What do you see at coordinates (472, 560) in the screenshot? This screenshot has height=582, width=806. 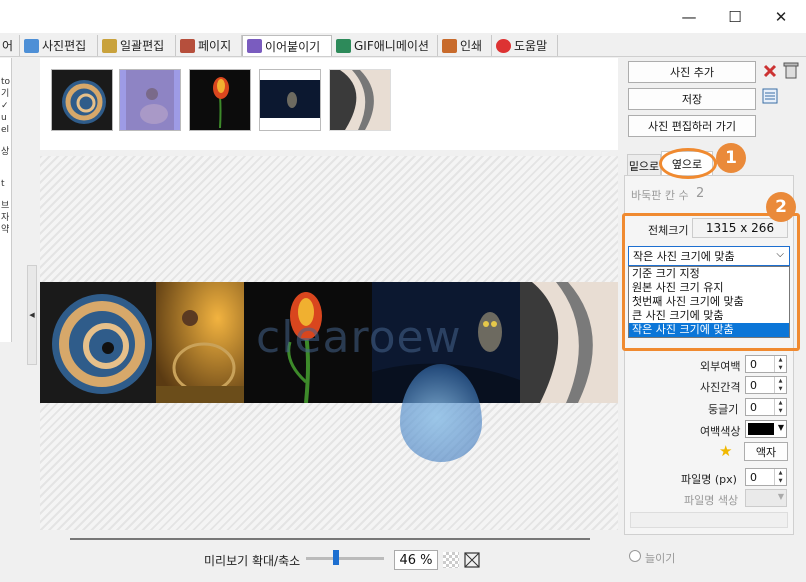 I see `fit-to-window-icon` at bounding box center [472, 560].